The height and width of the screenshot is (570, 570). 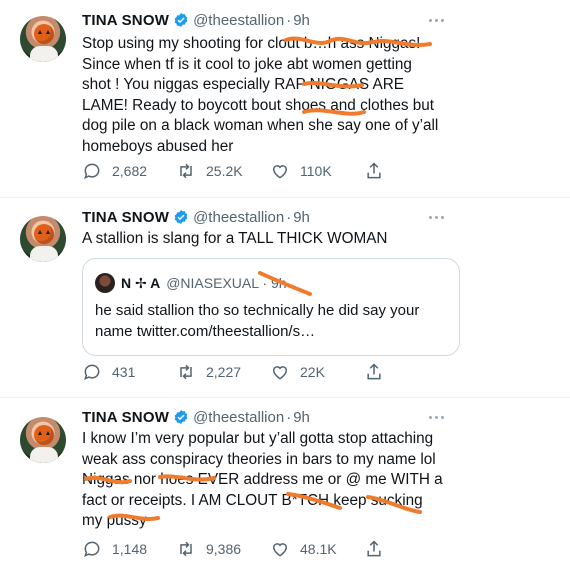 I want to click on like-button: 48.1K, so click(x=303, y=549).